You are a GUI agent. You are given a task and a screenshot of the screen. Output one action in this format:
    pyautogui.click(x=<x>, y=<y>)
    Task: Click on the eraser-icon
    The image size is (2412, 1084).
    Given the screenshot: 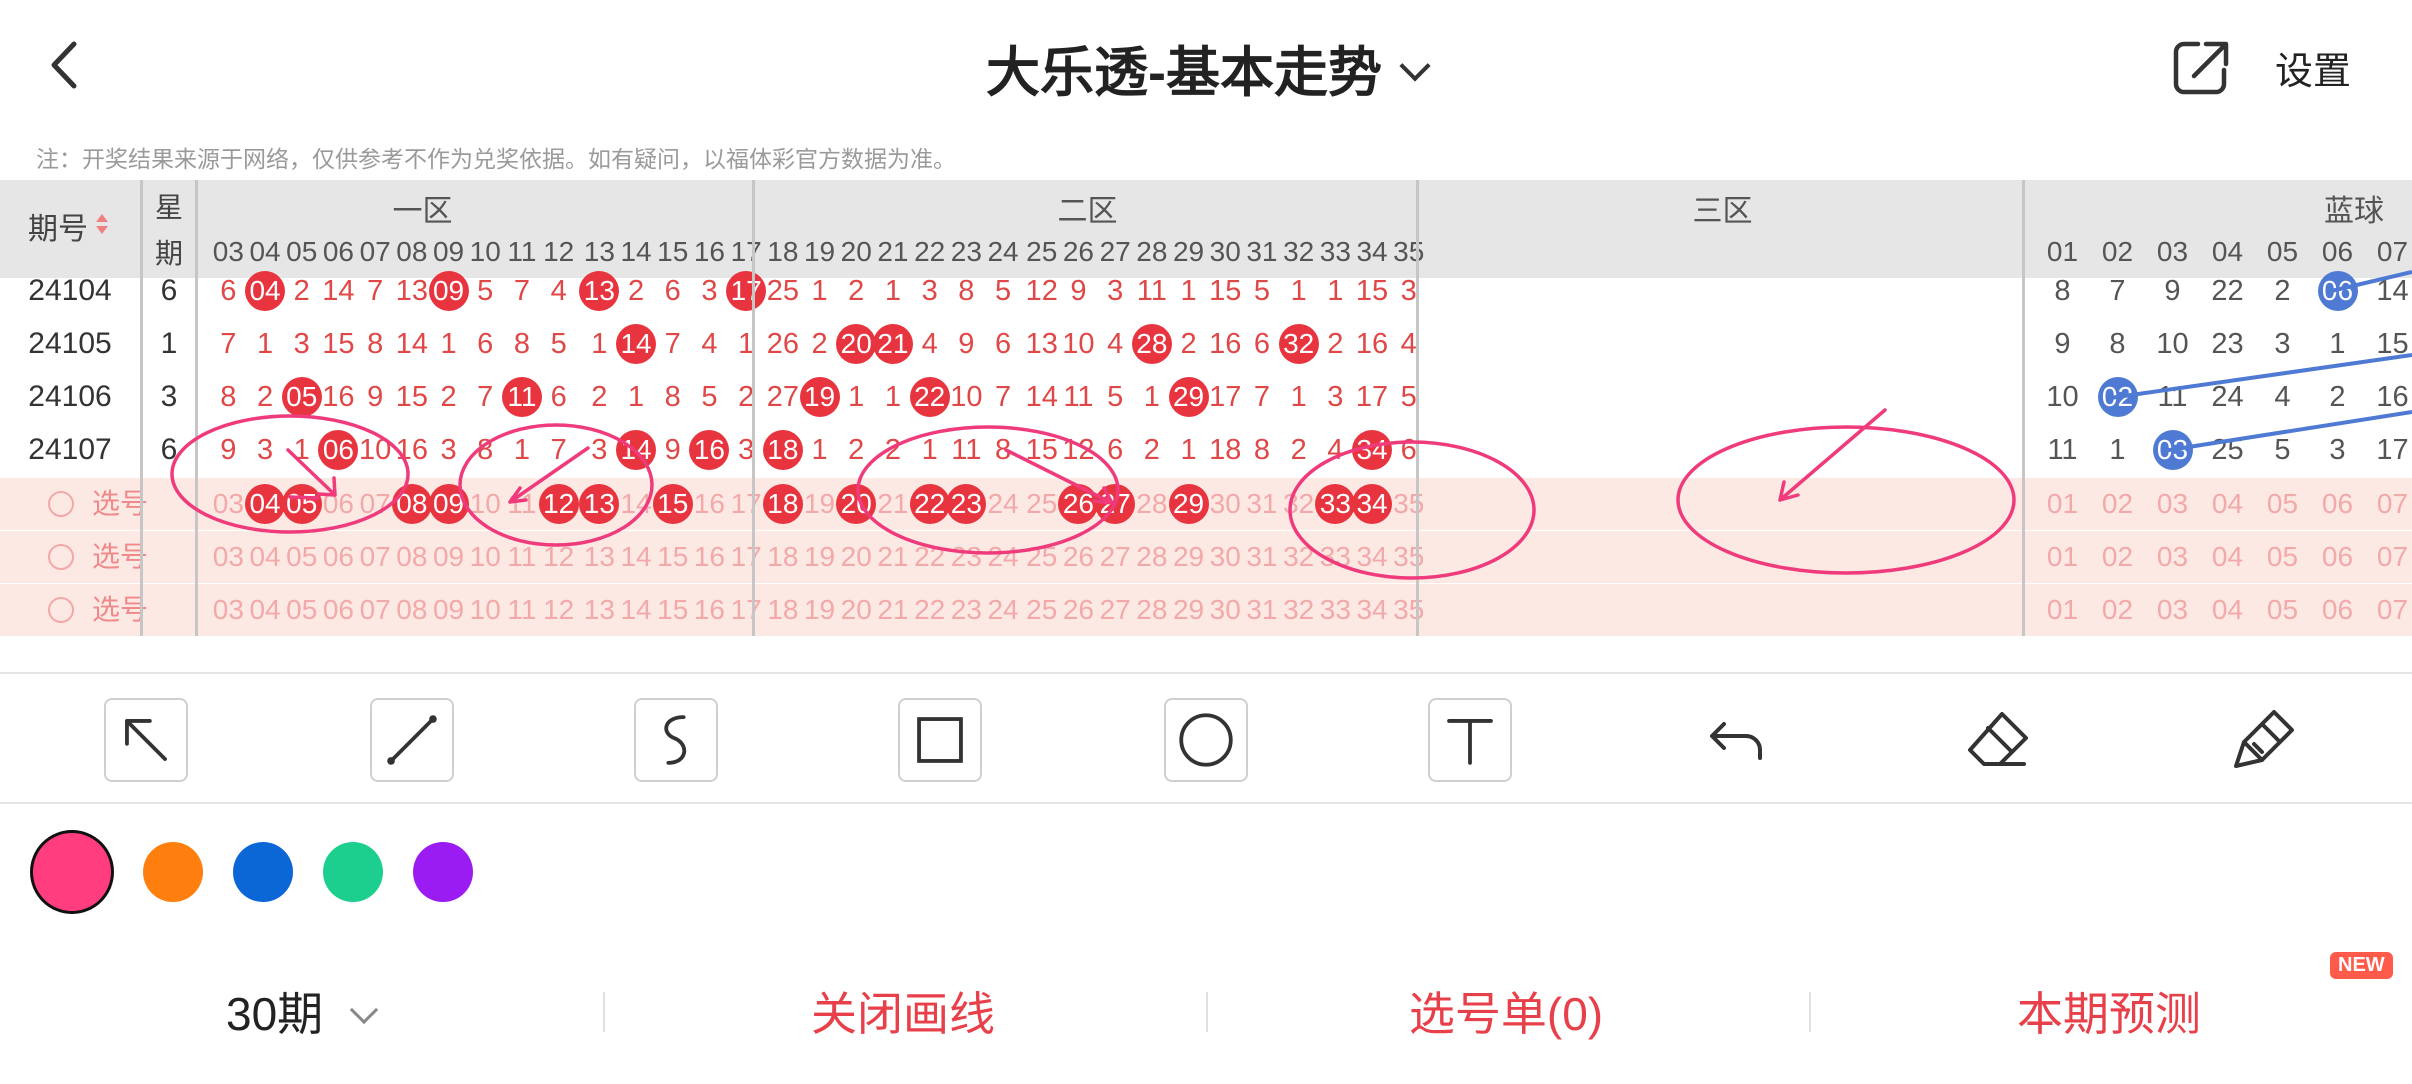 What is the action you would take?
    pyautogui.click(x=1998, y=740)
    